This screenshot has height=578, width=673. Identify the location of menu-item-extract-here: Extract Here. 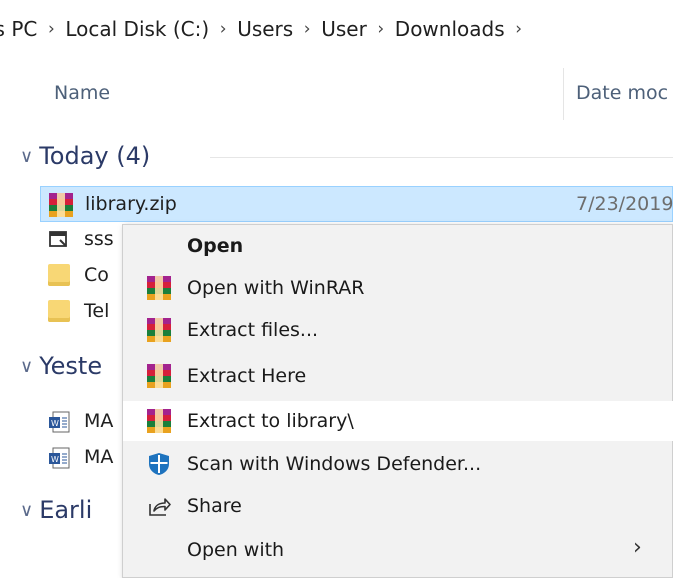
(398, 376).